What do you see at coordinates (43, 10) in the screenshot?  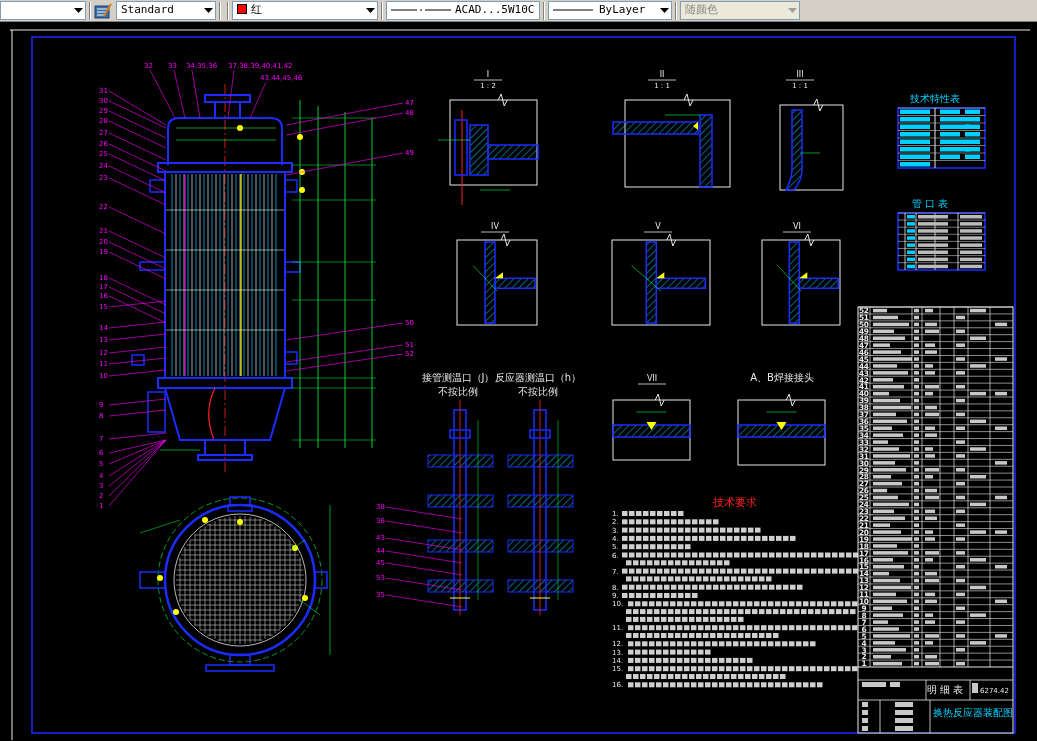 I see `dropdown` at bounding box center [43, 10].